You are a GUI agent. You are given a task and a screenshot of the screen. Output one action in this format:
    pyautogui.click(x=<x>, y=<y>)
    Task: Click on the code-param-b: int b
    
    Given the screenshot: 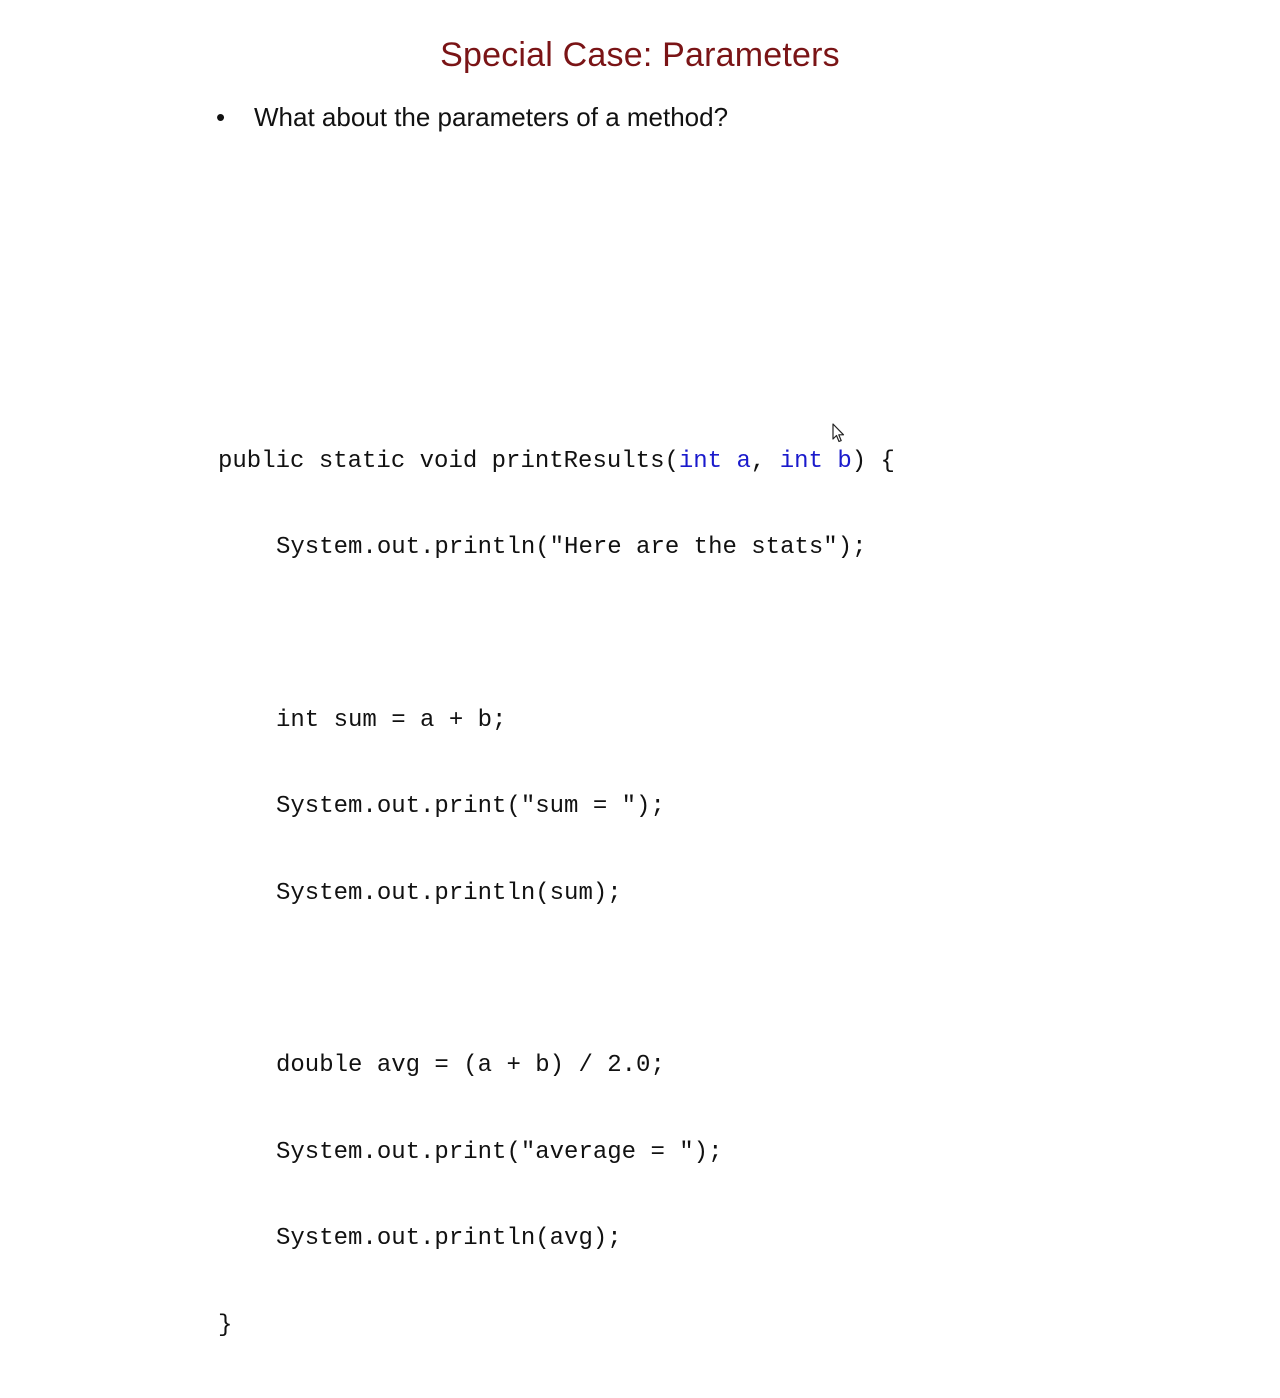 What is the action you would take?
    pyautogui.click(x=815, y=461)
    